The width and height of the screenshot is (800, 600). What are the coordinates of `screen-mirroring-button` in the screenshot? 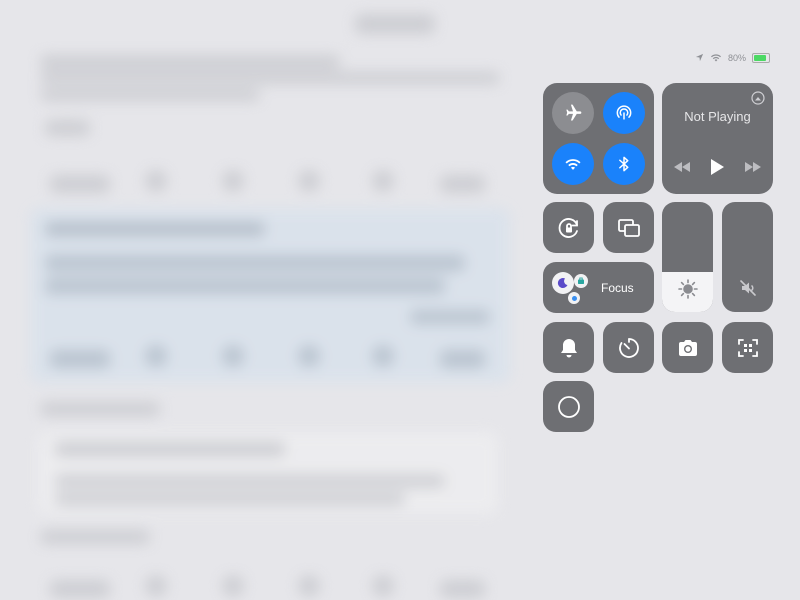 It's located at (628, 227).